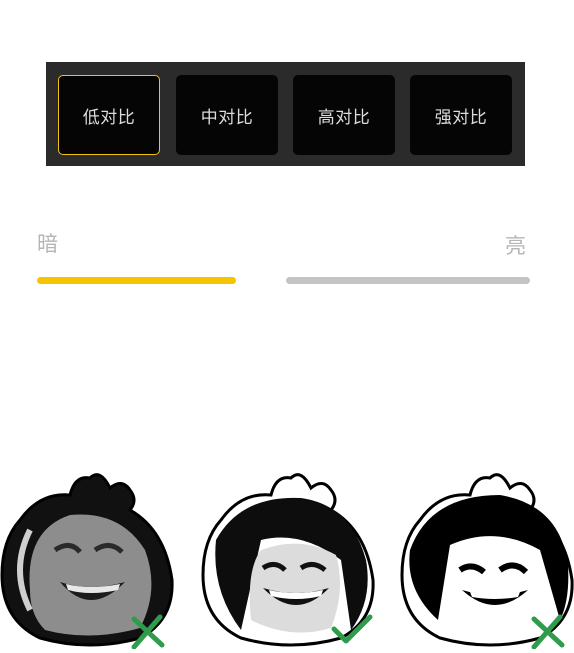 The image size is (574, 653). What do you see at coordinates (515, 246) in the screenshot?
I see `bright-label: 亮` at bounding box center [515, 246].